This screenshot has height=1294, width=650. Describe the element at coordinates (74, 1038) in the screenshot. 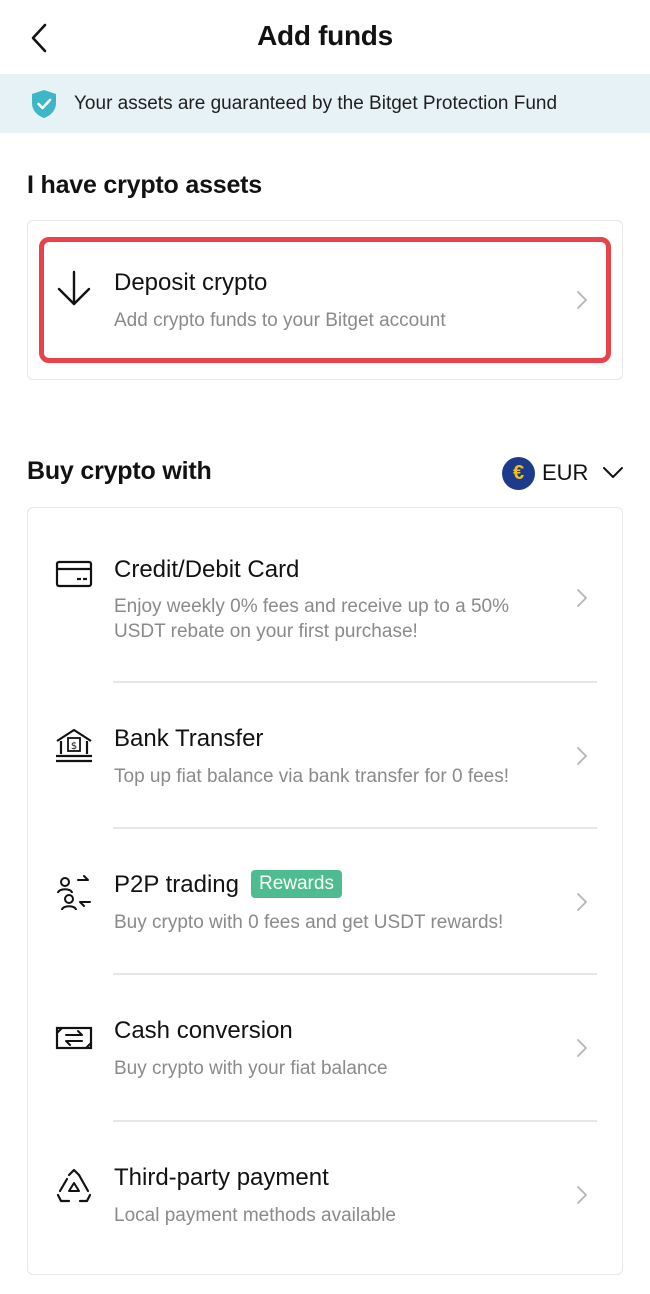

I see `cash-conversion-icon` at that location.